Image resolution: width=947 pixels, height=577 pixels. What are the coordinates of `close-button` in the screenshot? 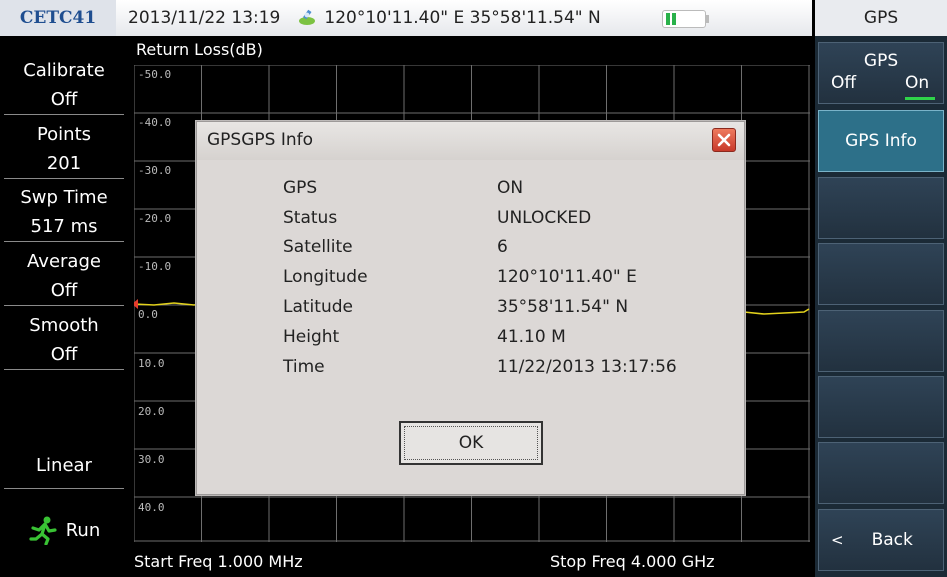 It's located at (724, 140).